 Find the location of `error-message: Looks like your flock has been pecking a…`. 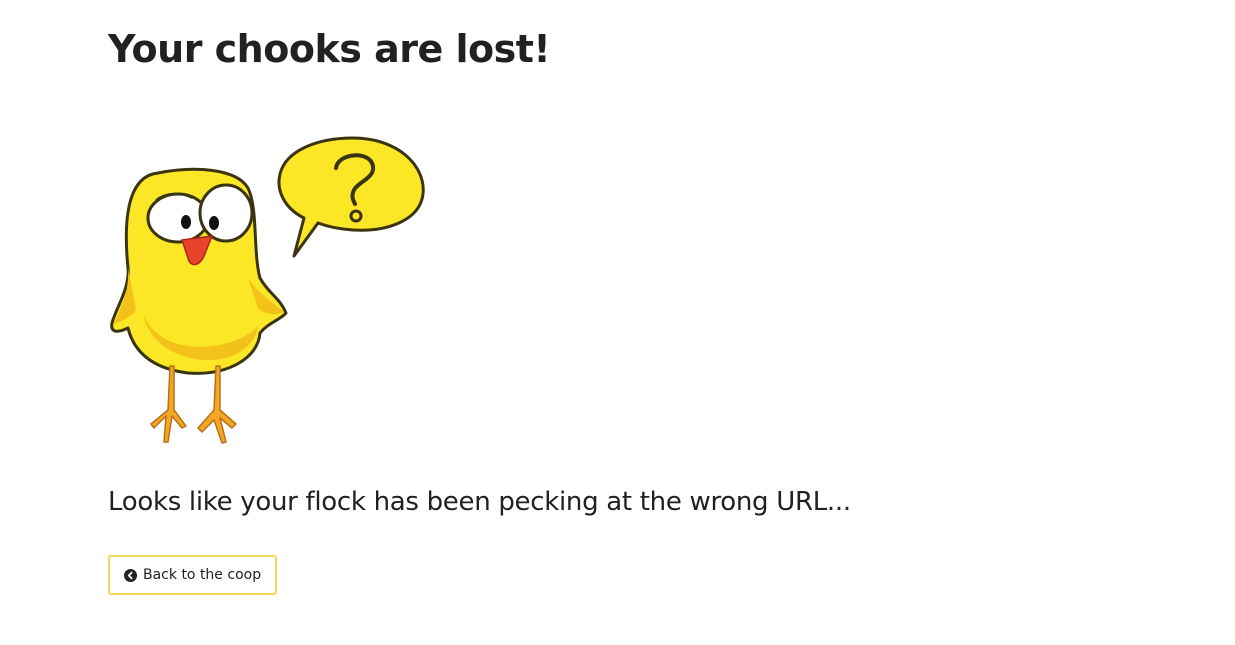

error-message: Looks like your flock has been pecking a… is located at coordinates (479, 502).